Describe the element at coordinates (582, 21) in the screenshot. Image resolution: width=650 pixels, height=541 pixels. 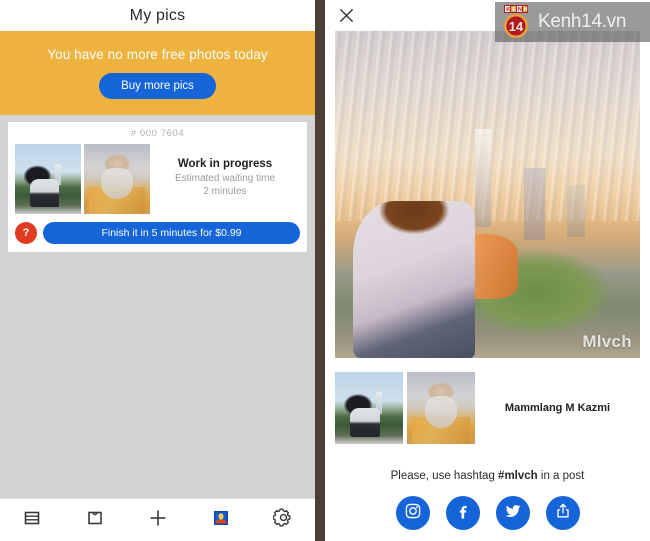
I see `site-watermark-text: Kenh14.vn` at that location.